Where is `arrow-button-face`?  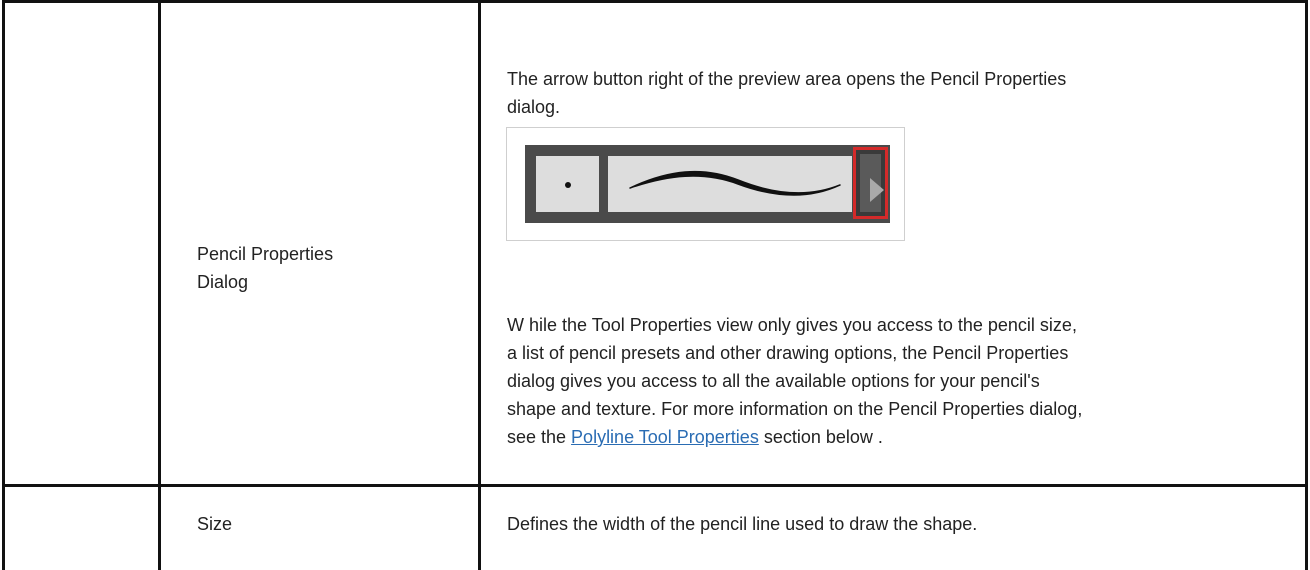
arrow-button-face is located at coordinates (872, 183).